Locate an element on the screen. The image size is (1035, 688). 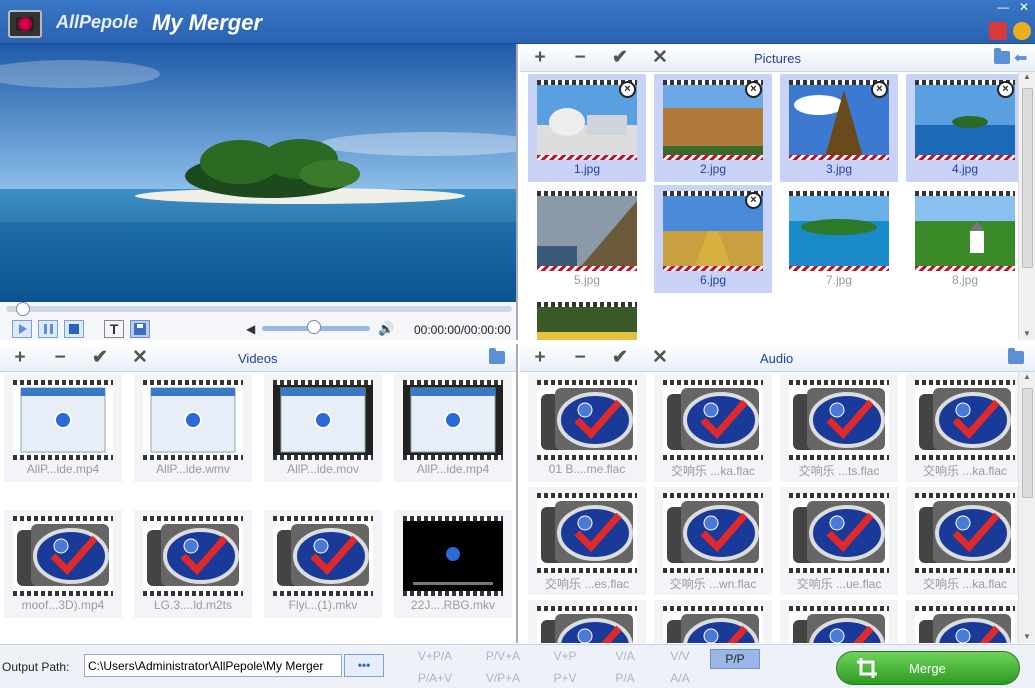
merge-mode-option: P/A+V is located at coordinates (435, 678).